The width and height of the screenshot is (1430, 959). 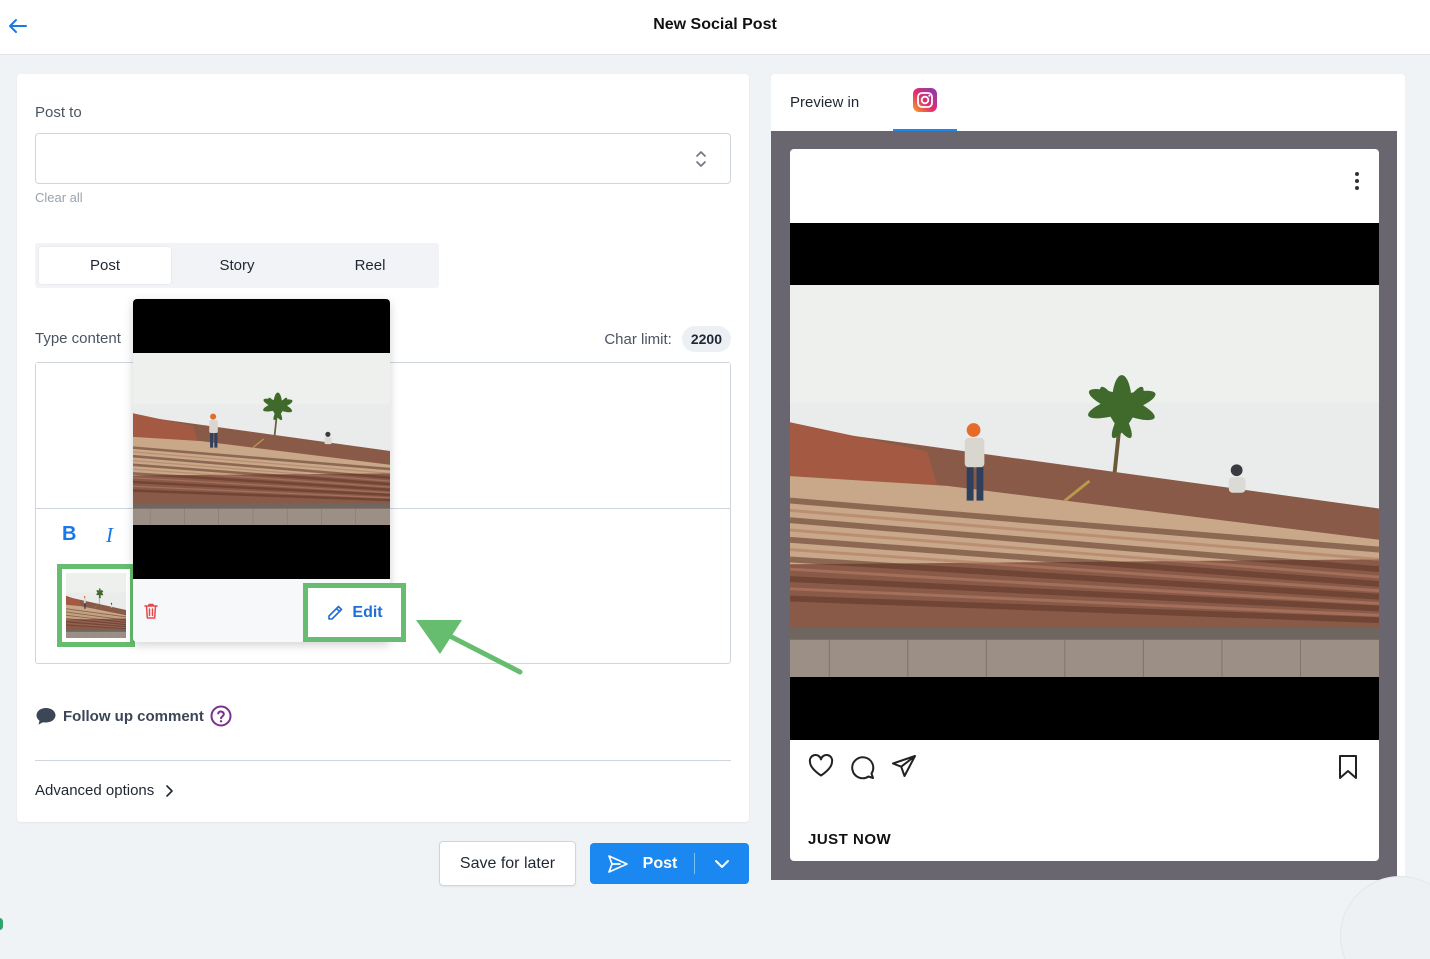 I want to click on post-button-group: Post, so click(x=669, y=863).